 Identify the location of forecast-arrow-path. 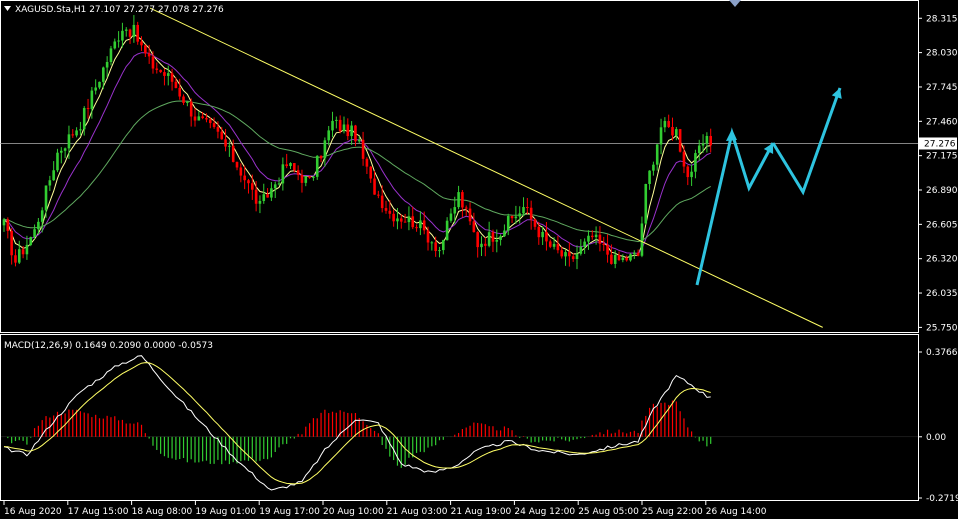
(806, 141).